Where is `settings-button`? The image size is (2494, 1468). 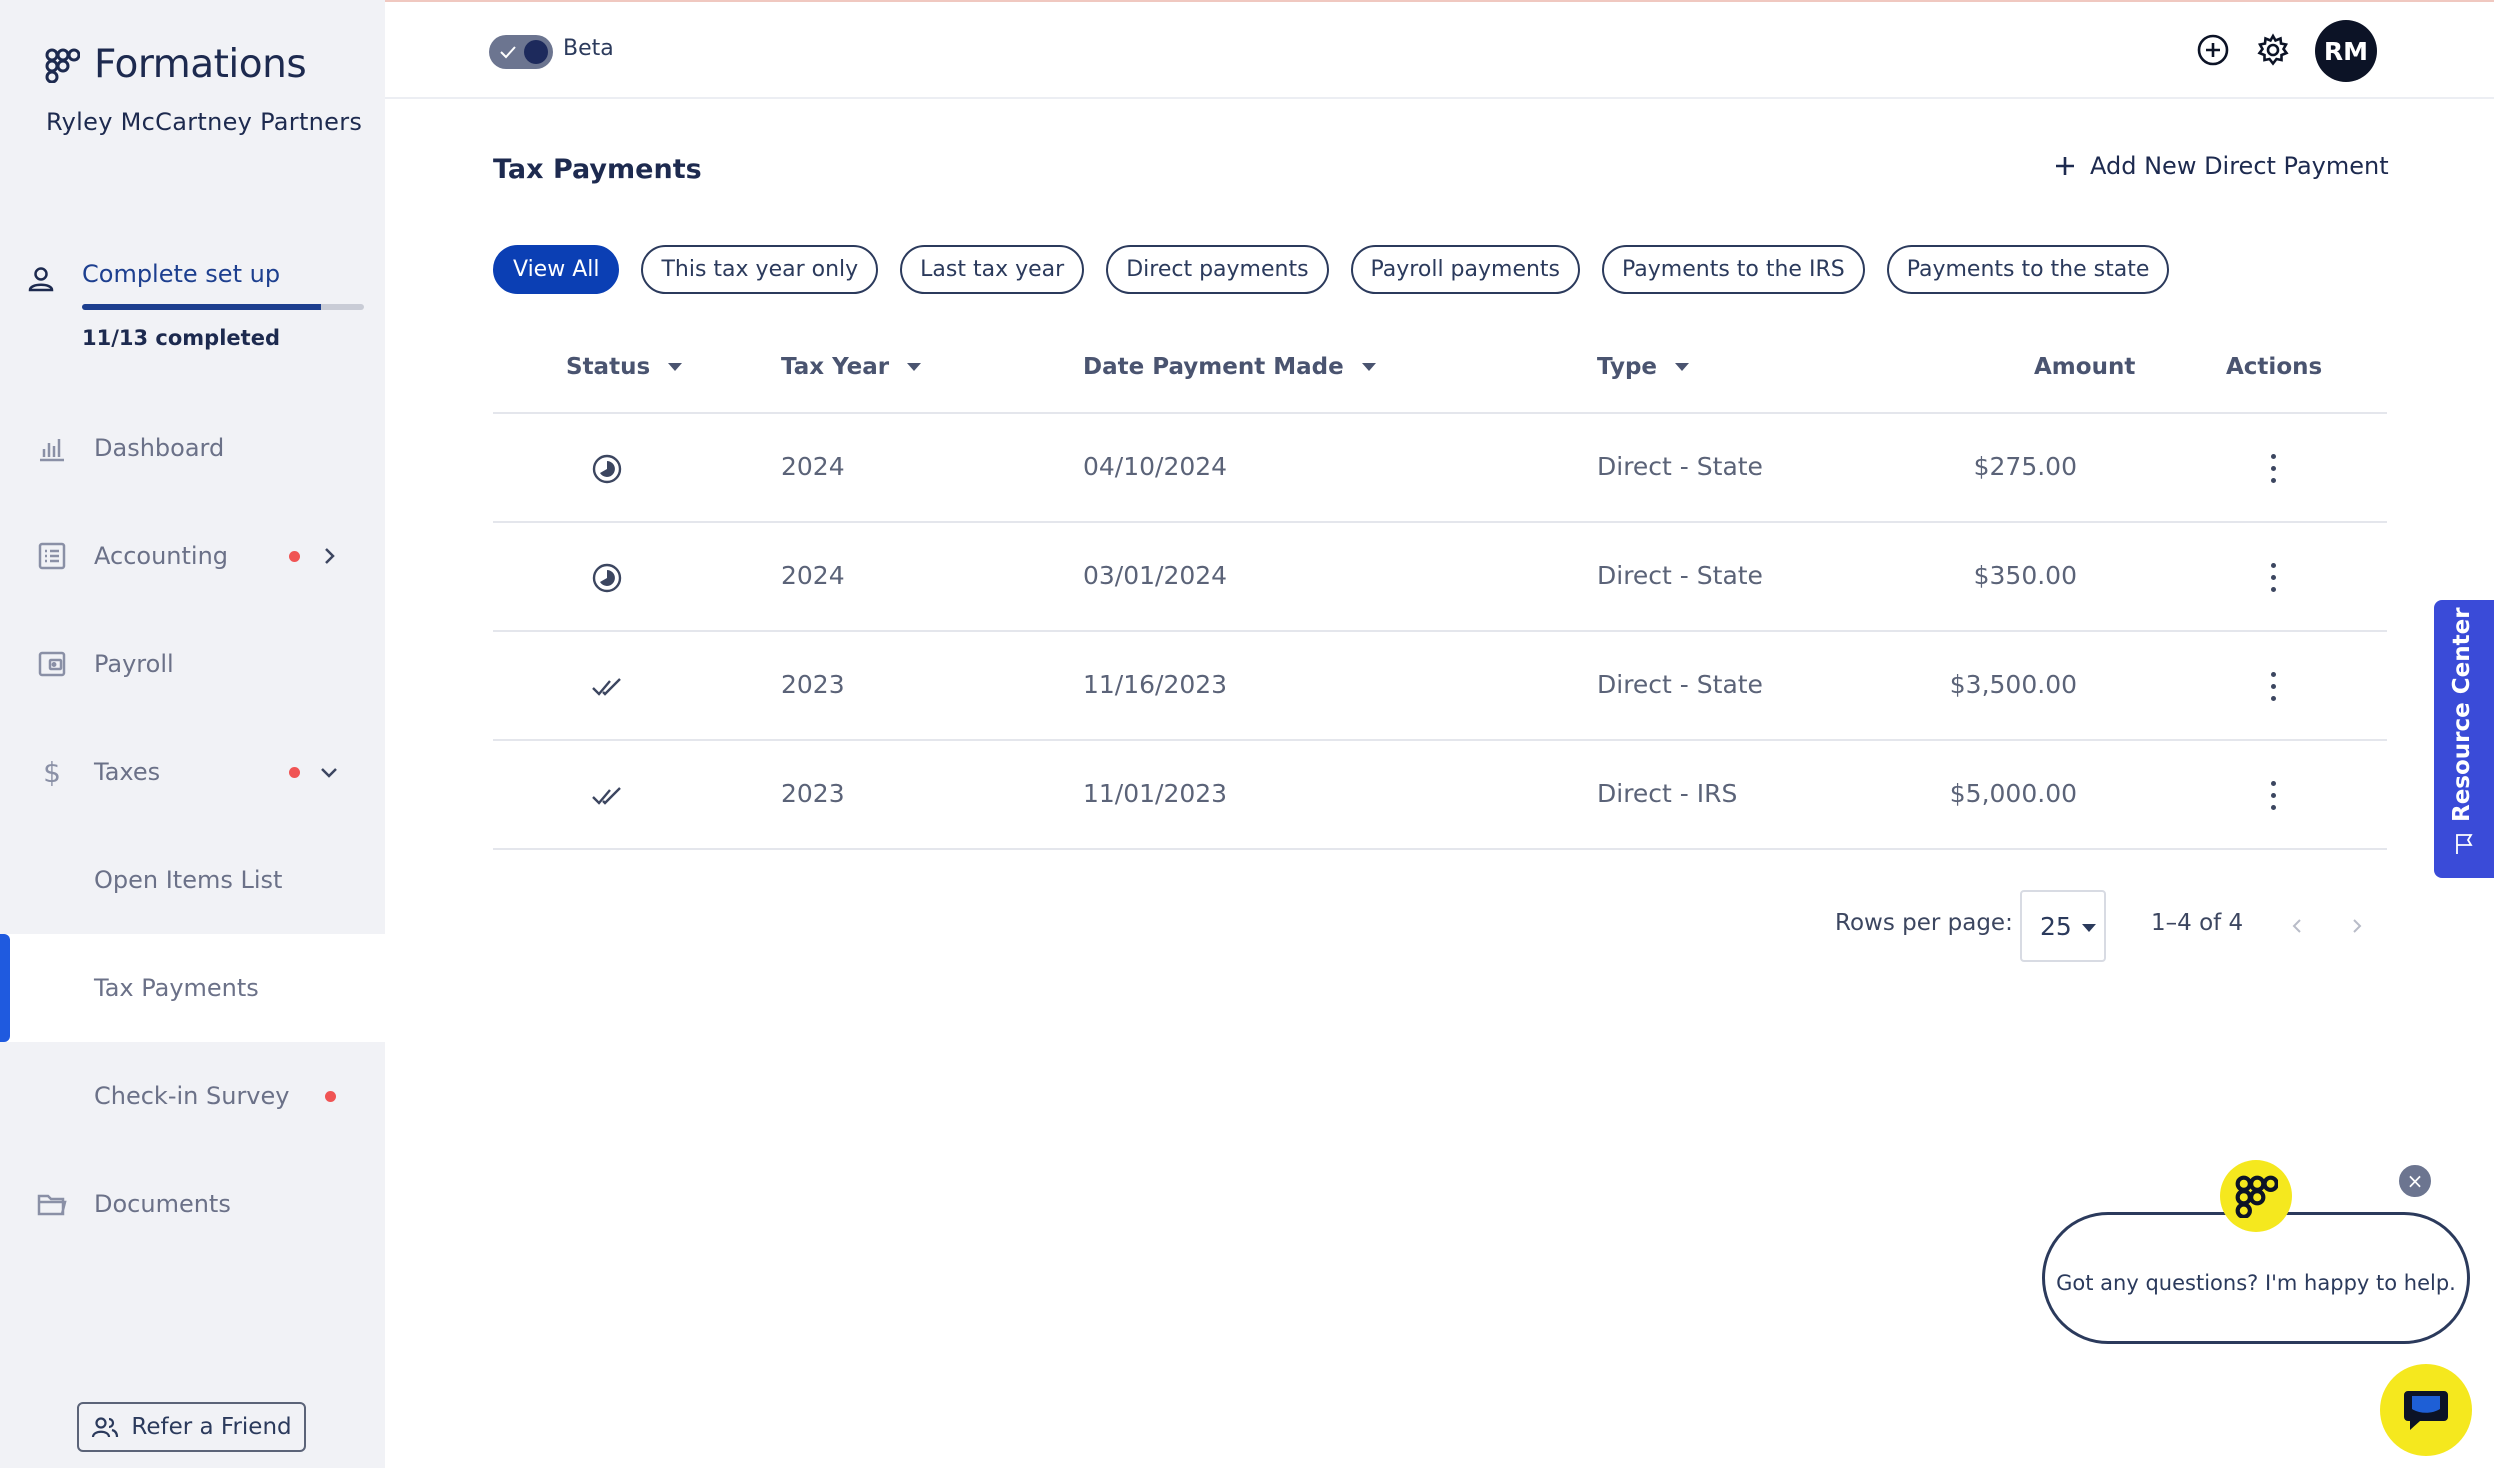 settings-button is located at coordinates (2273, 50).